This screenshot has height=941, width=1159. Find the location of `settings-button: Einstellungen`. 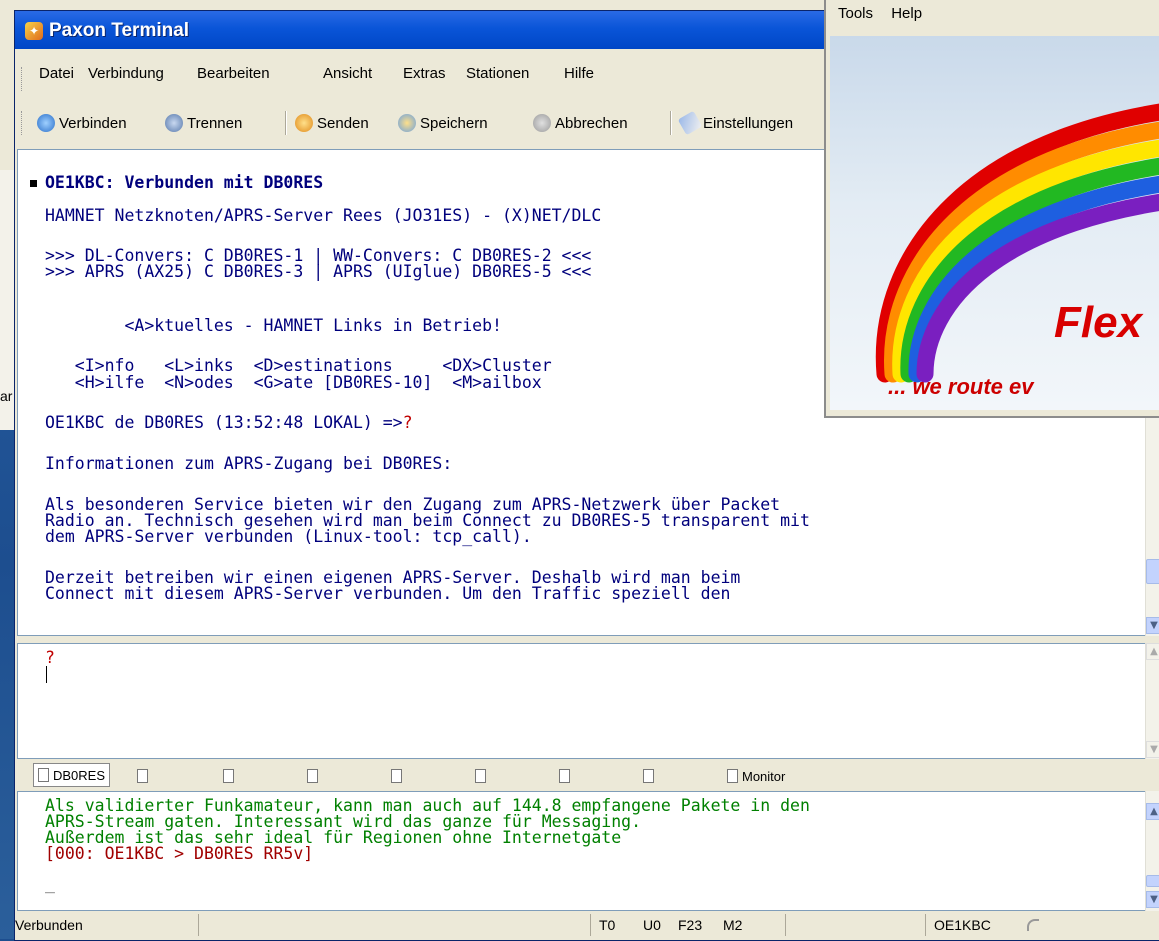

settings-button: Einstellungen is located at coordinates (735, 123).